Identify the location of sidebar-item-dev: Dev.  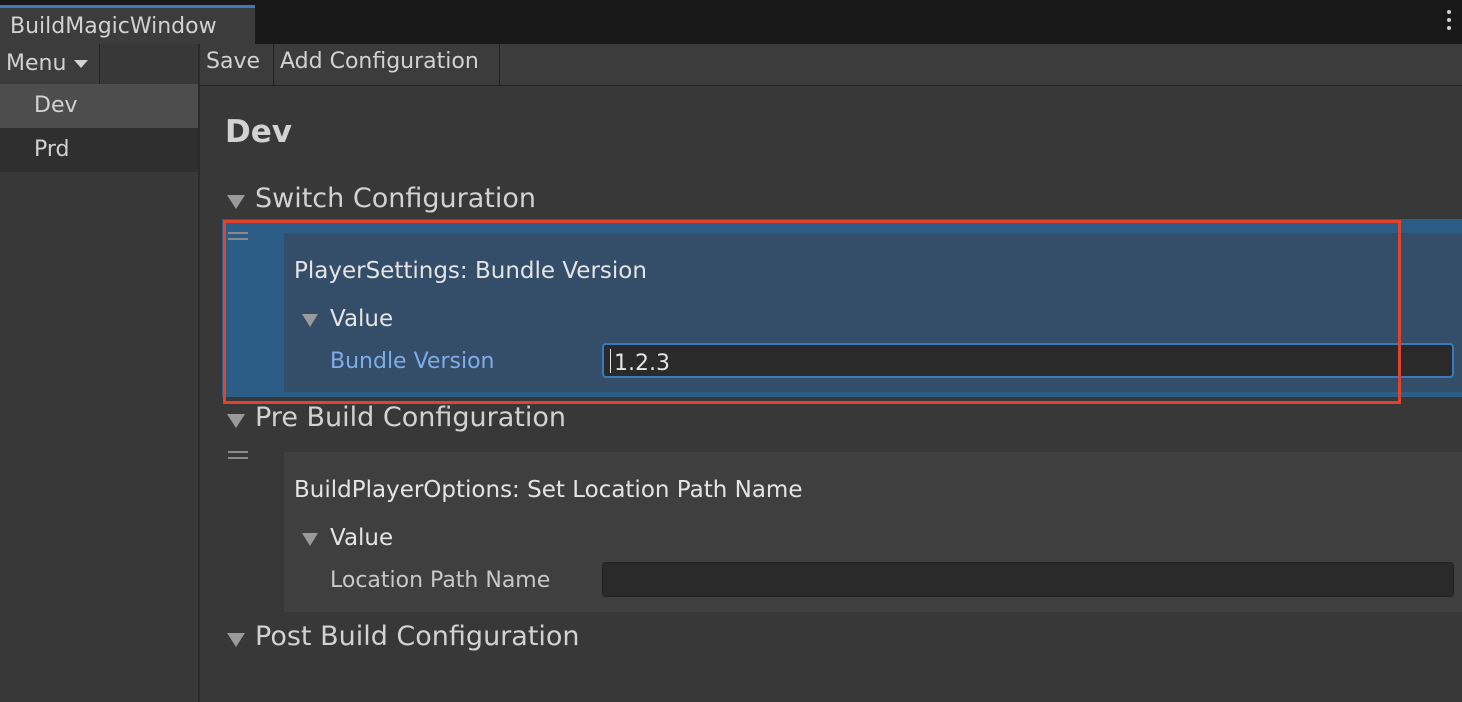
(99, 106).